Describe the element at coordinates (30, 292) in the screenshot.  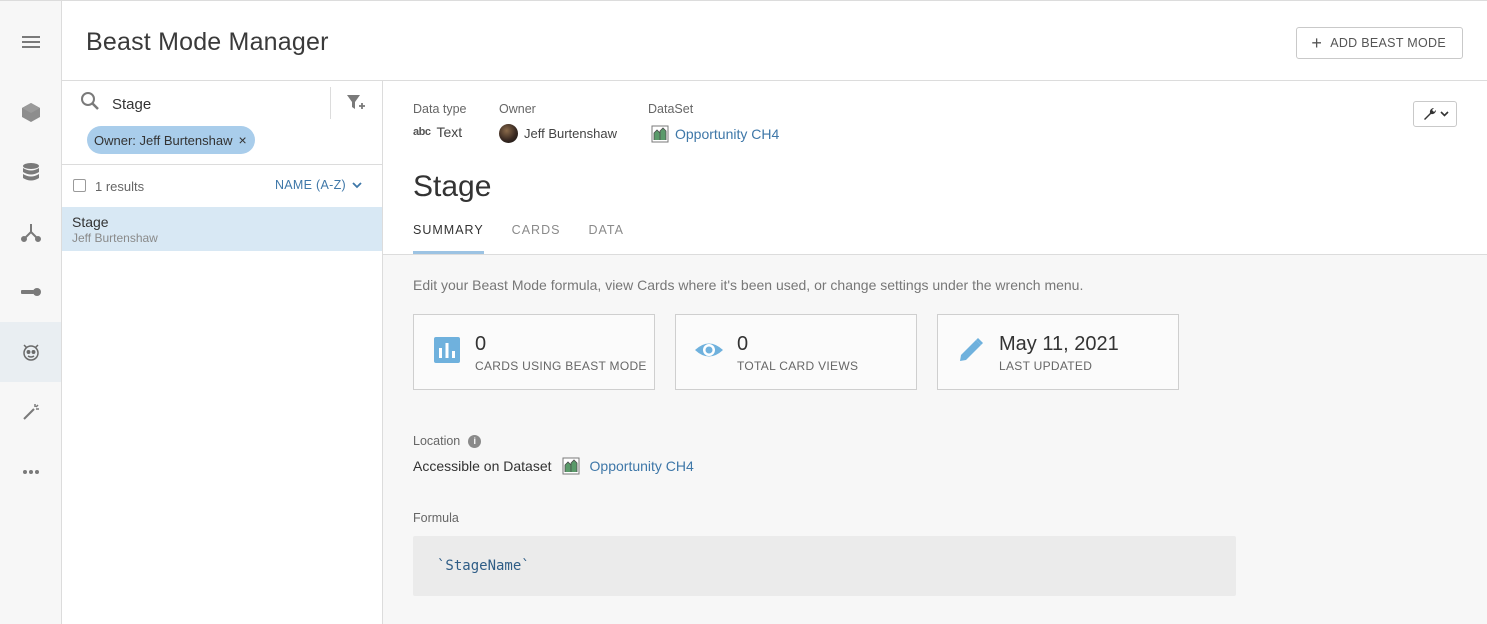
I see `key-icon` at that location.